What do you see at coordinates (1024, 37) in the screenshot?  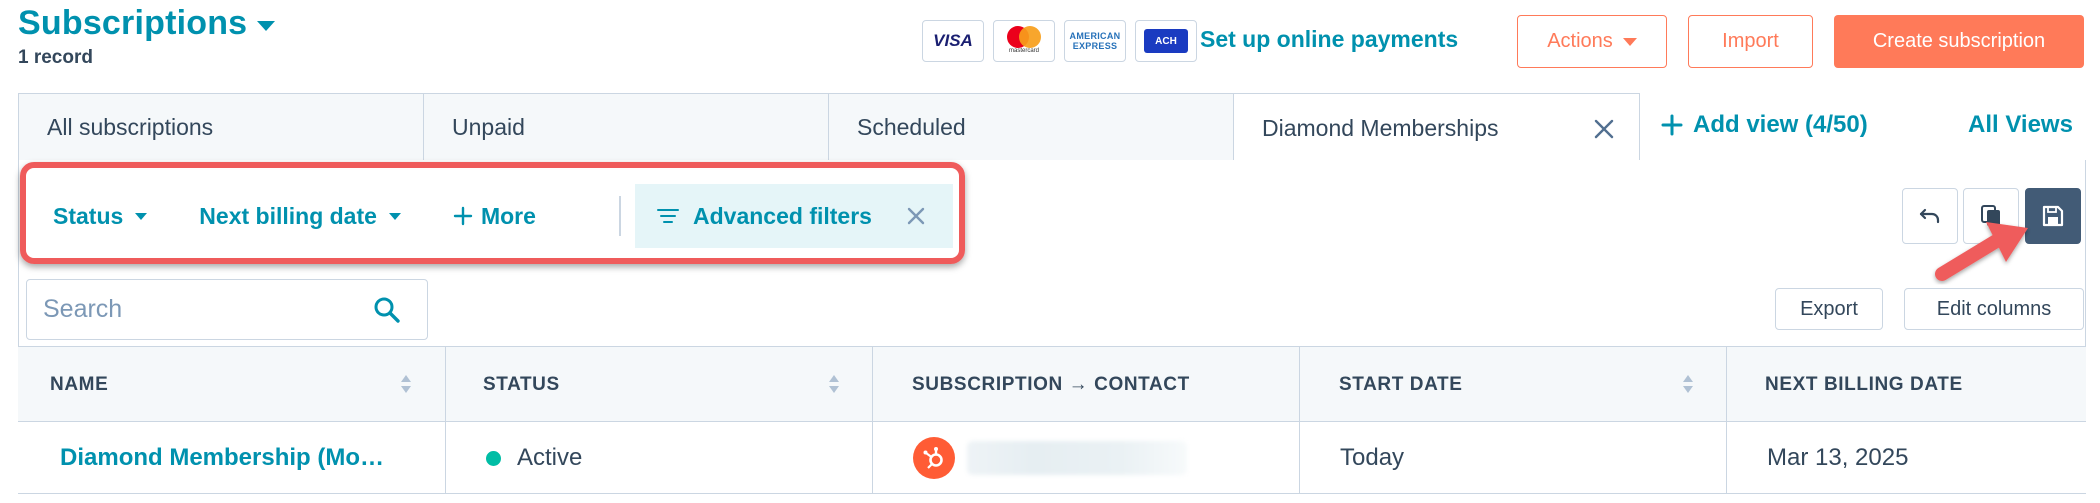 I see `mastercard-circles-icon` at bounding box center [1024, 37].